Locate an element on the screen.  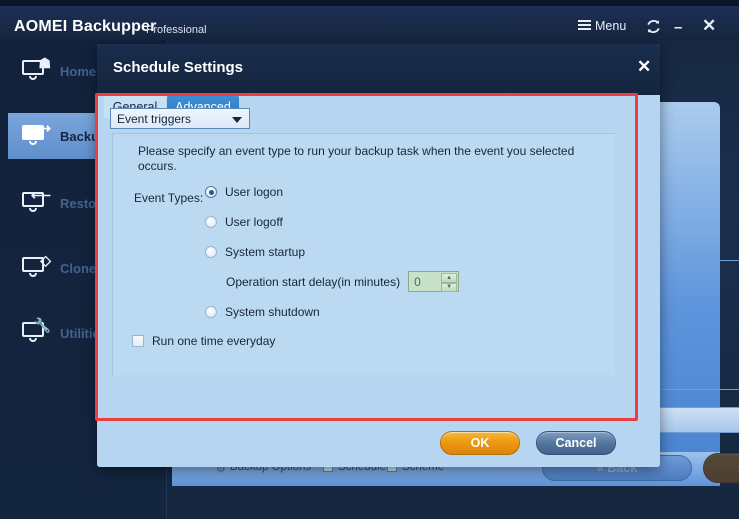
run-one-time-everyday-label: Run one time everyday is located at coordinates (214, 341).